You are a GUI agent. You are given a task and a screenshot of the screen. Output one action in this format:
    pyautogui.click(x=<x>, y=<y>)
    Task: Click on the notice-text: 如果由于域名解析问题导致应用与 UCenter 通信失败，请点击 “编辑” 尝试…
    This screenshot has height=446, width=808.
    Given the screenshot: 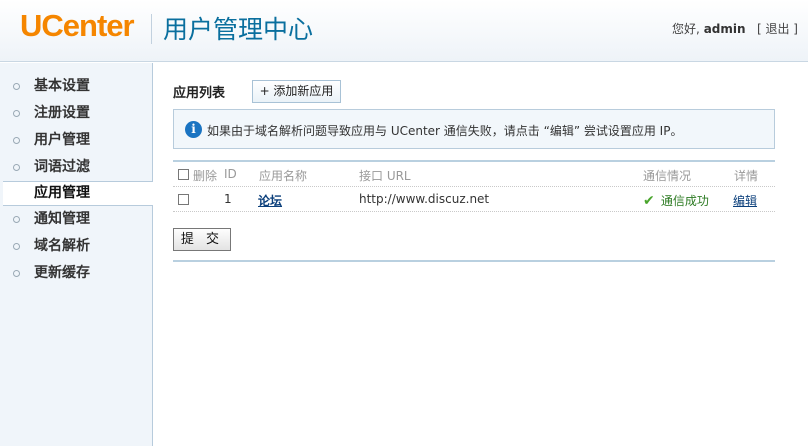 What is the action you would take?
    pyautogui.click(x=445, y=131)
    